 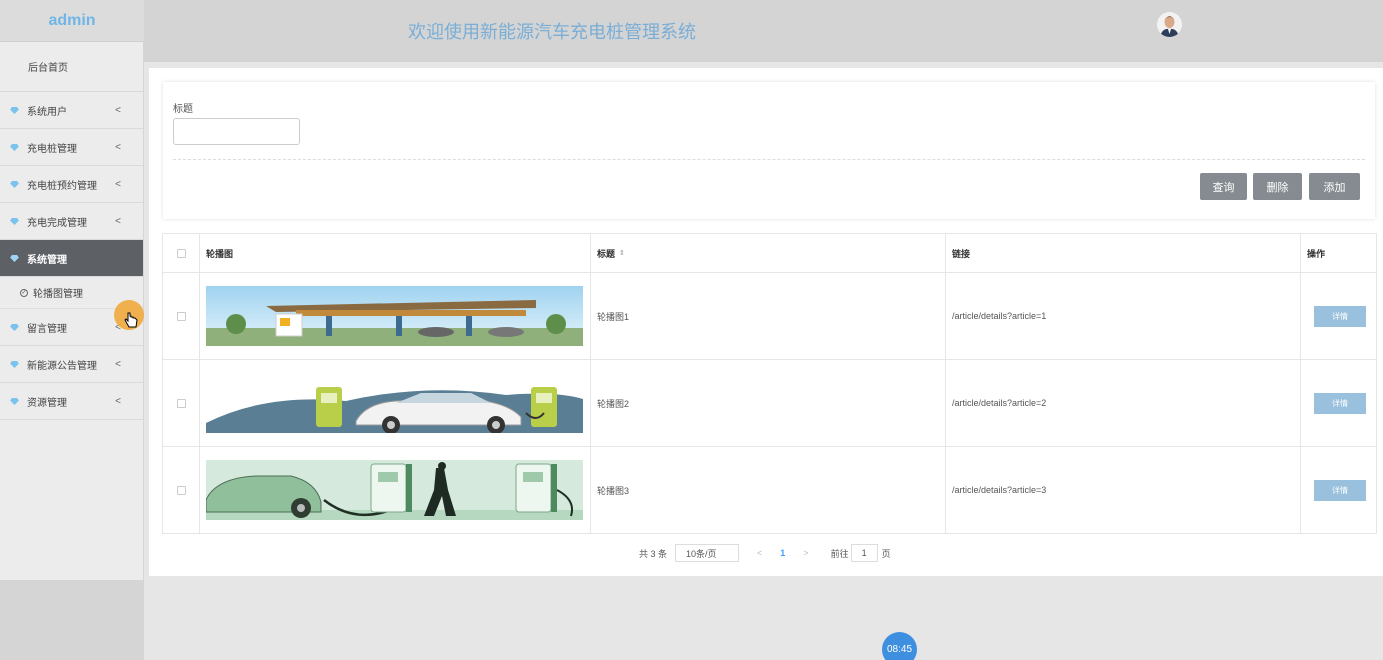 I want to click on delete-button: 删除, so click(x=1277, y=186).